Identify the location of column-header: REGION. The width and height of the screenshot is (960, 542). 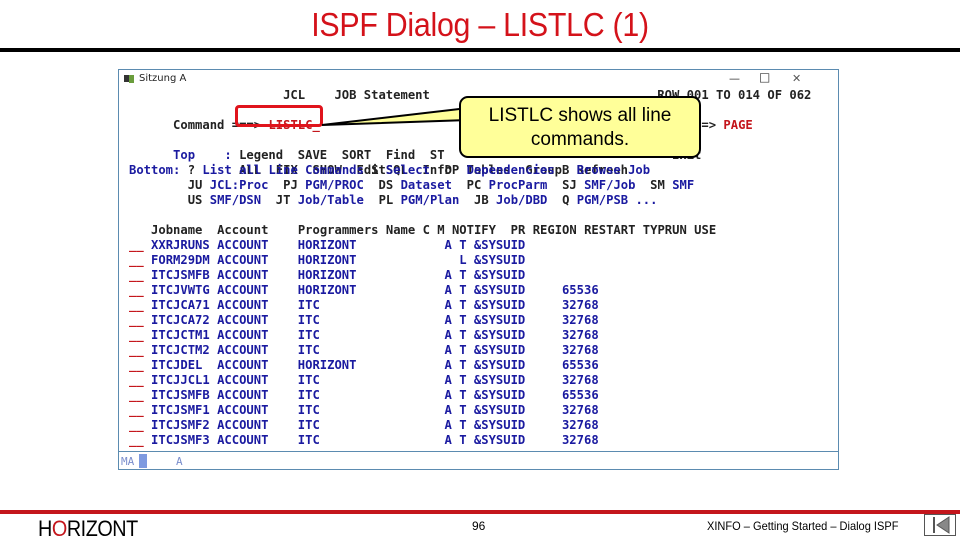
(555, 230).